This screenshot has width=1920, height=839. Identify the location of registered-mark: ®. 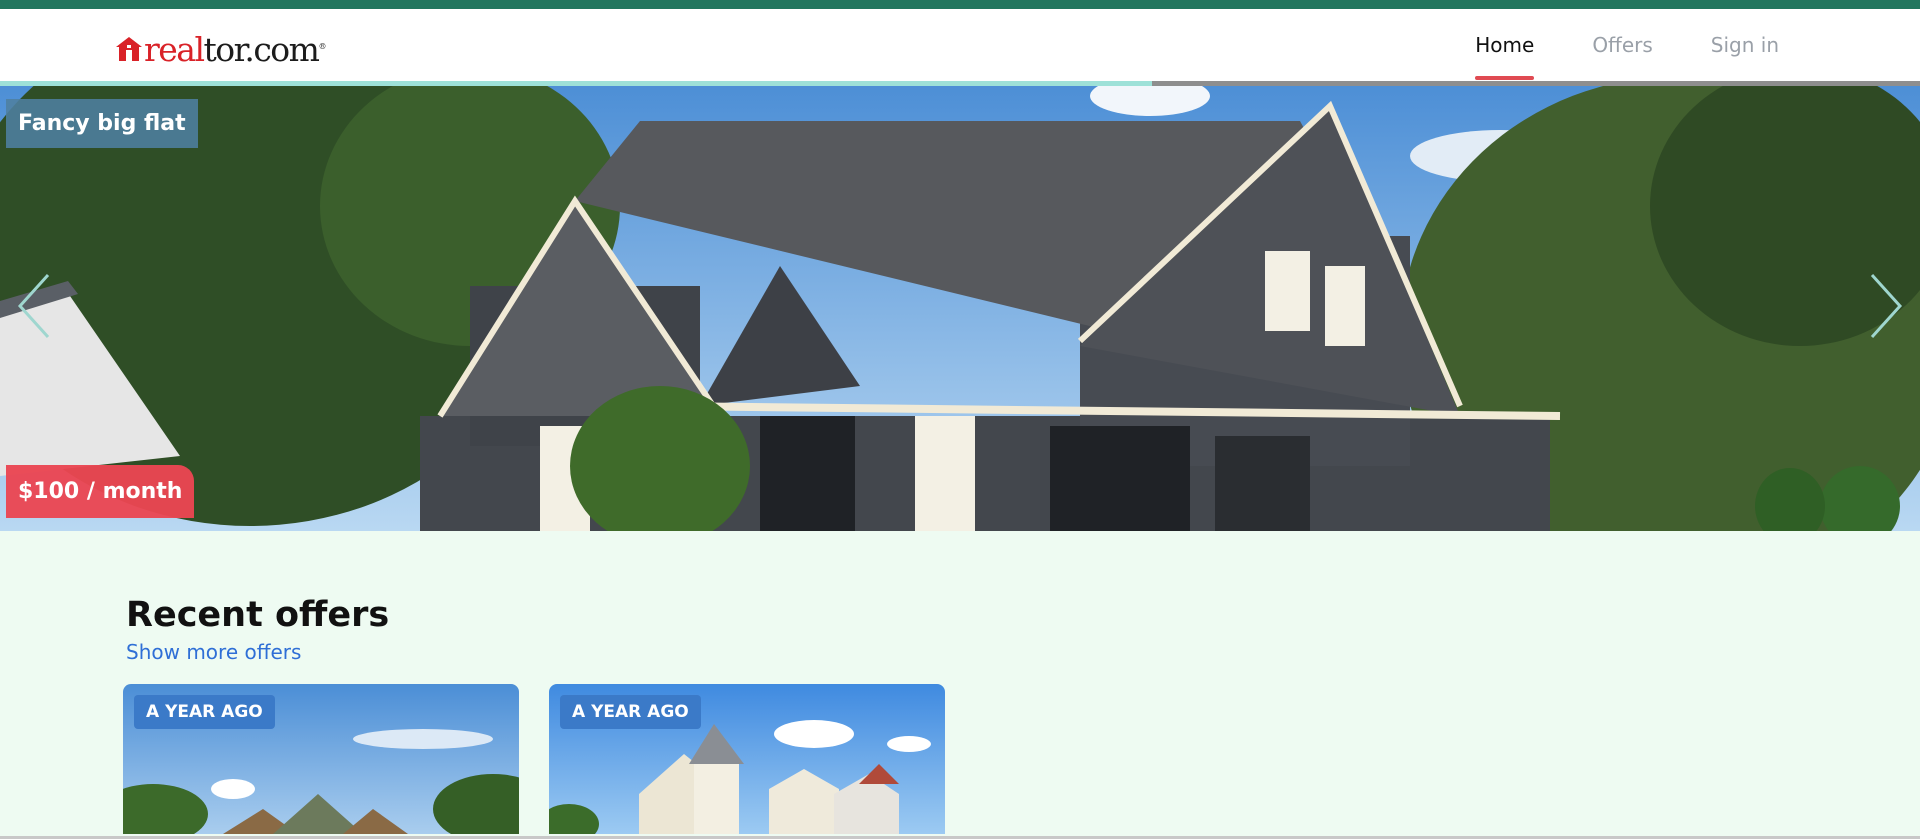
(322, 46).